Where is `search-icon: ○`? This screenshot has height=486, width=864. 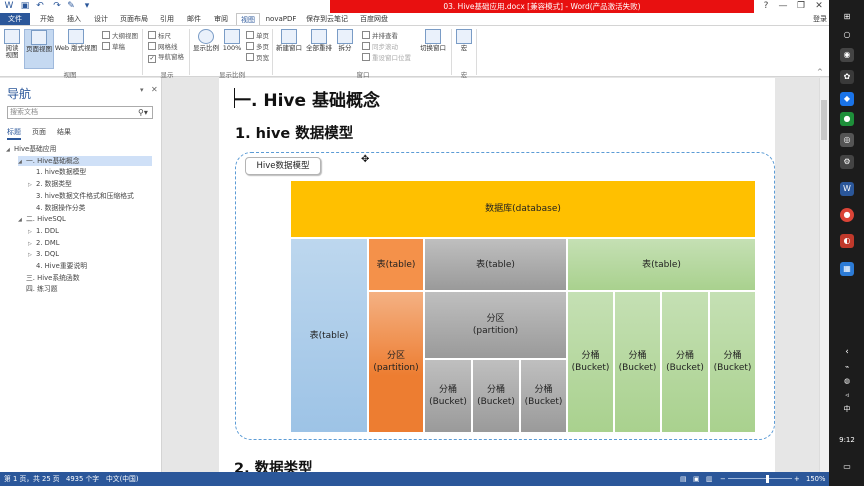 search-icon: ○ is located at coordinates (847, 35).